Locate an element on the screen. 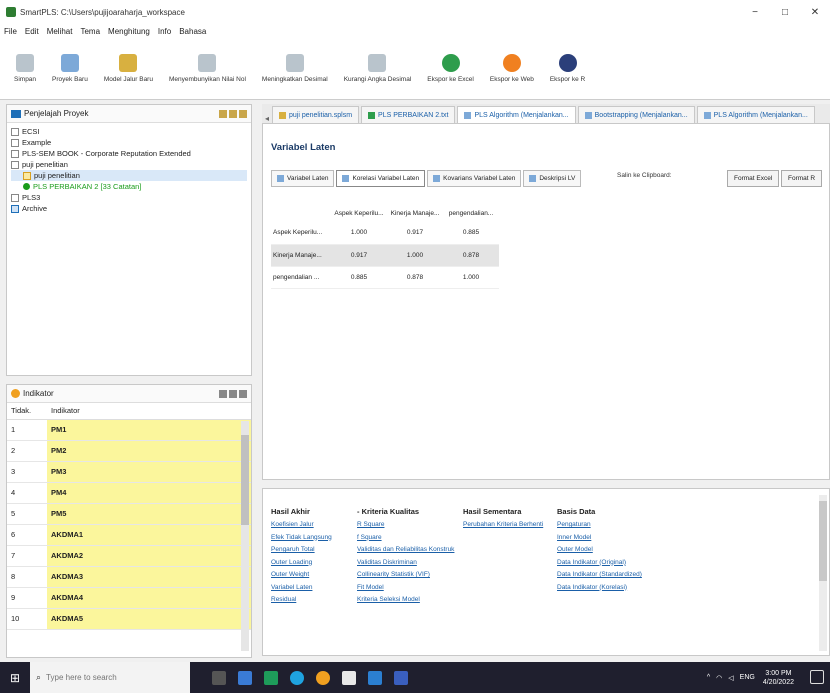  link-path-coefficients: Koefisien Jalur is located at coordinates (301, 527).